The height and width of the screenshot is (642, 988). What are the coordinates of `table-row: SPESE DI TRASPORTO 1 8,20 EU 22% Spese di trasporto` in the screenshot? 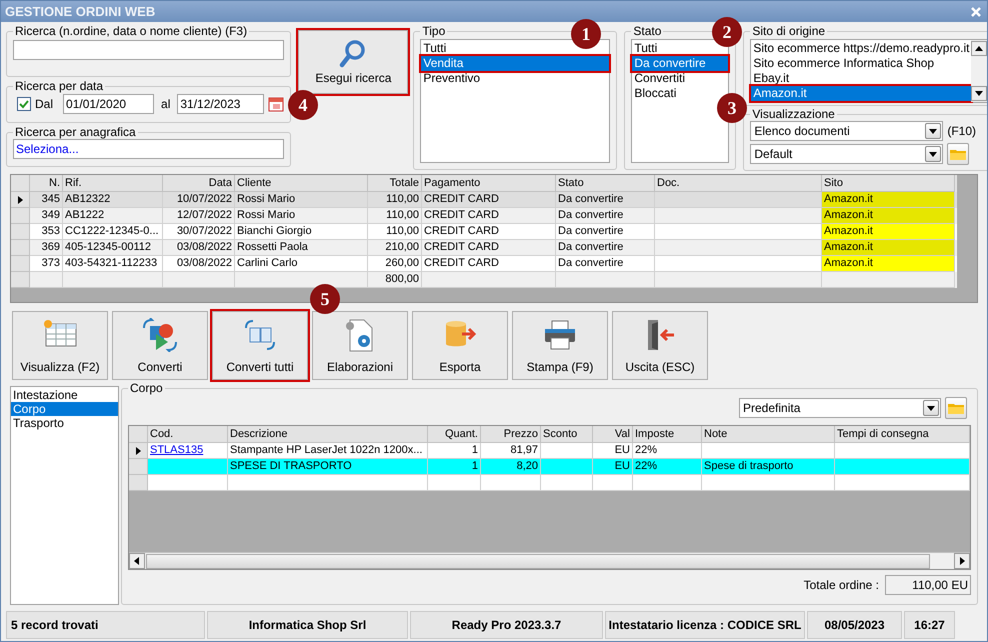 It's located at (549, 467).